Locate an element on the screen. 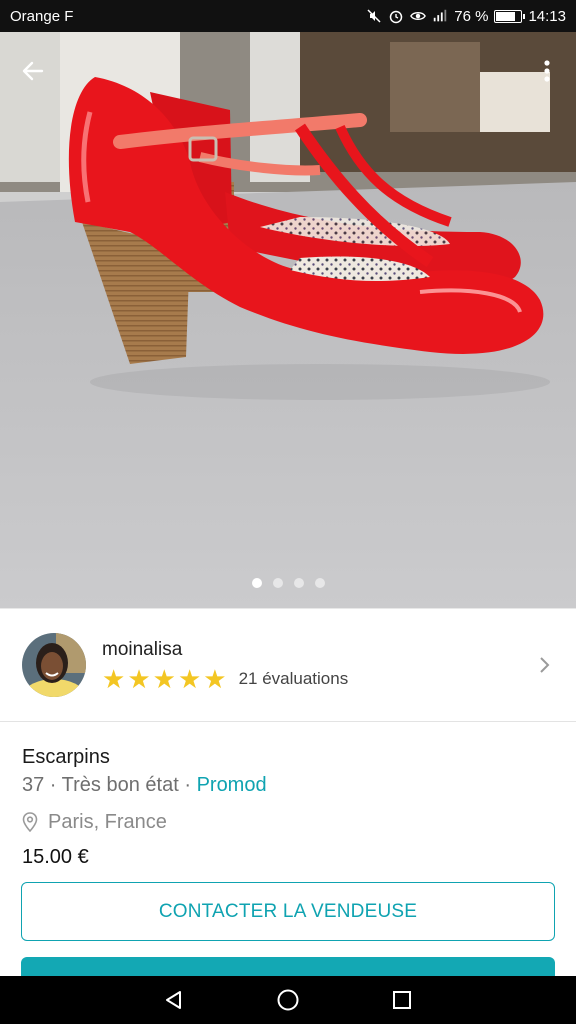  back-button is located at coordinates (33, 71).